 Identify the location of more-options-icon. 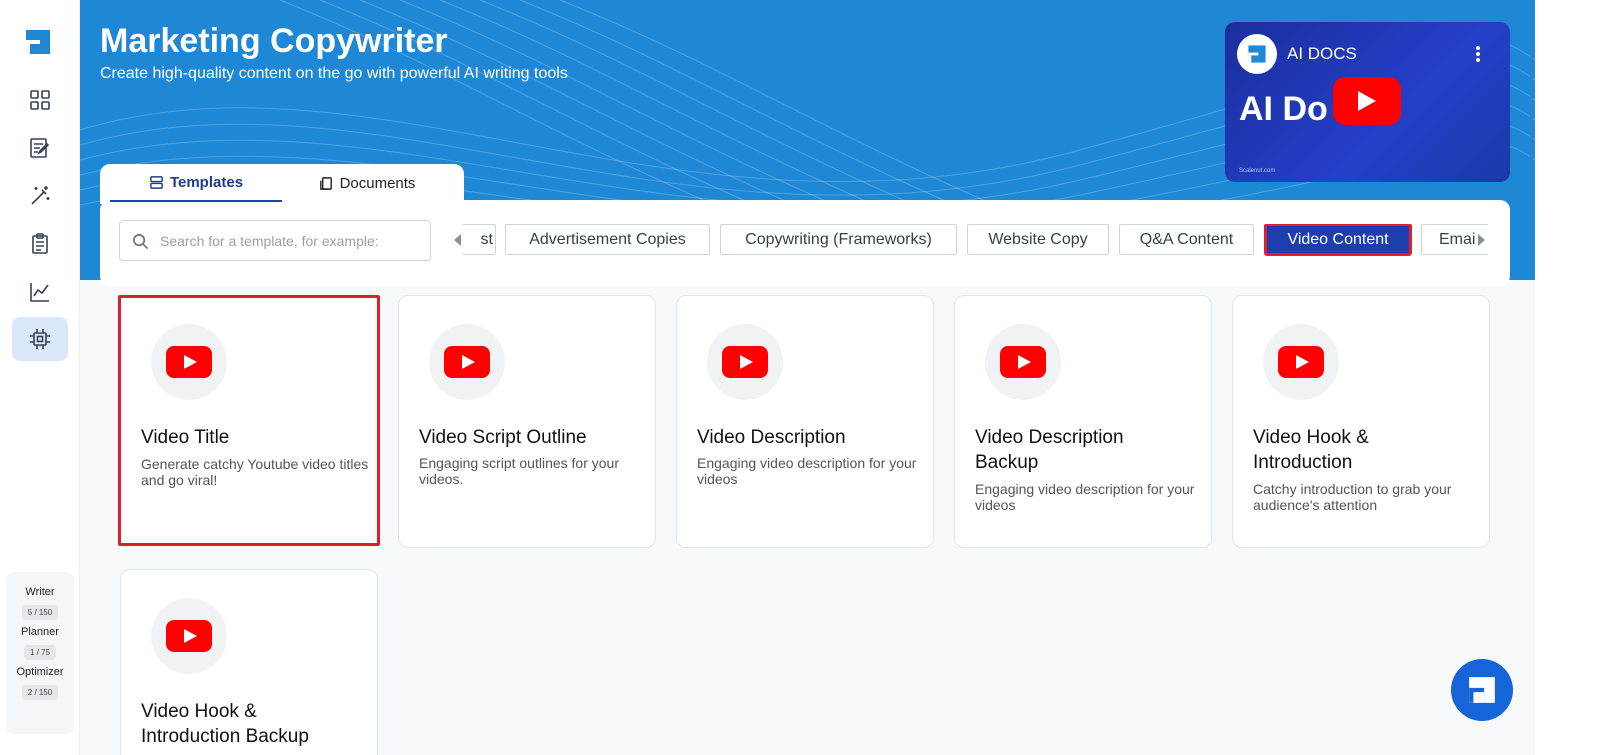
(1478, 54).